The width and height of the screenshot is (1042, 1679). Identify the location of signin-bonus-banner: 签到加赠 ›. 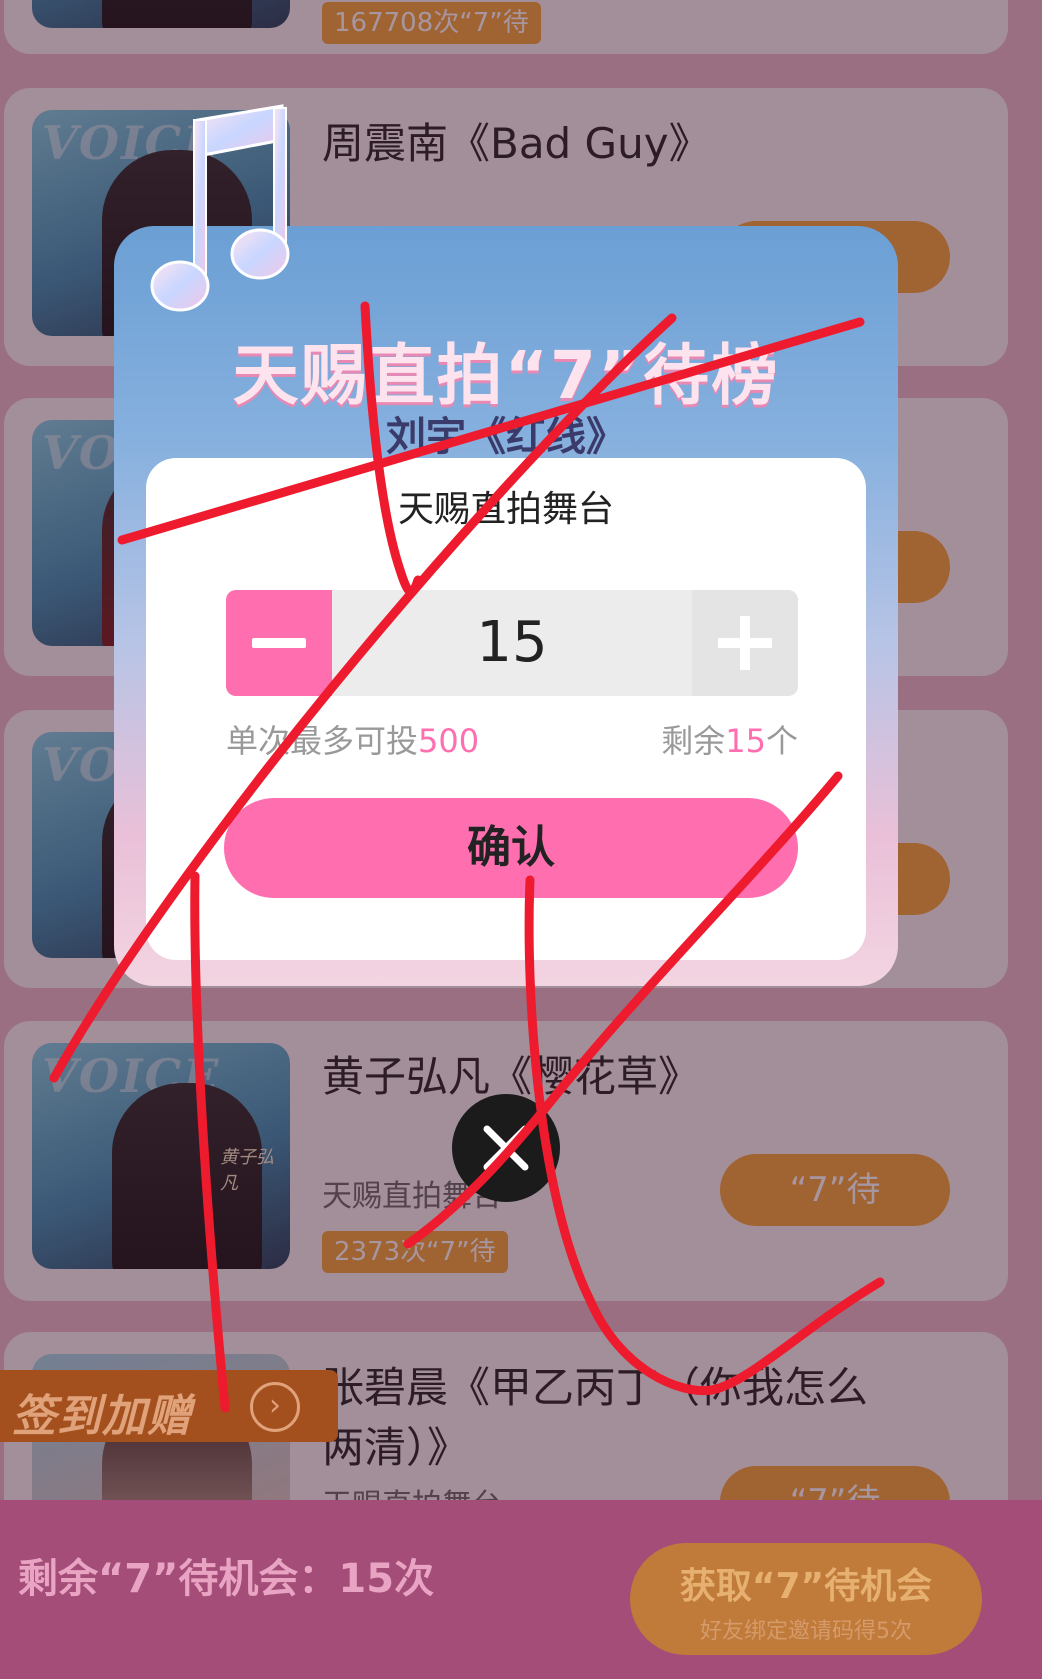
(169, 1406).